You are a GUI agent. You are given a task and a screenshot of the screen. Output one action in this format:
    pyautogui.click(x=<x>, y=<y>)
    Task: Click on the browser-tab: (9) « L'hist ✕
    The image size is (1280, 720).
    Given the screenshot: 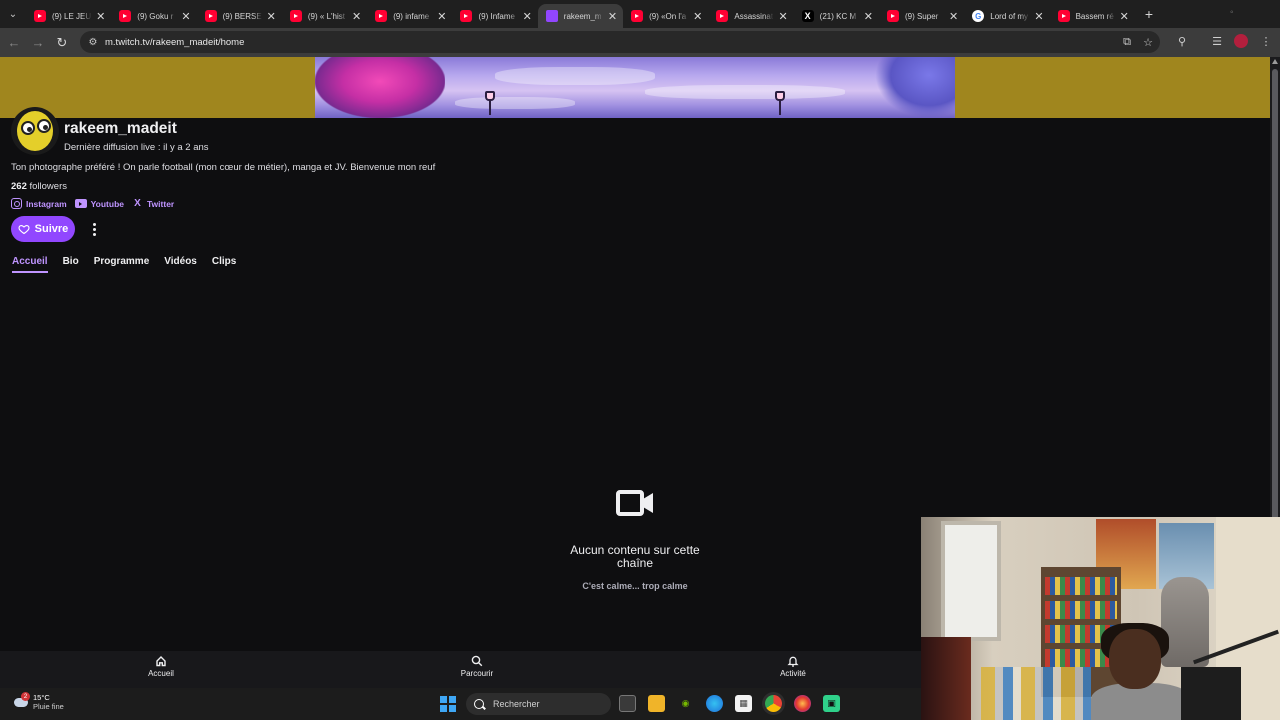 What is the action you would take?
    pyautogui.click(x=324, y=16)
    